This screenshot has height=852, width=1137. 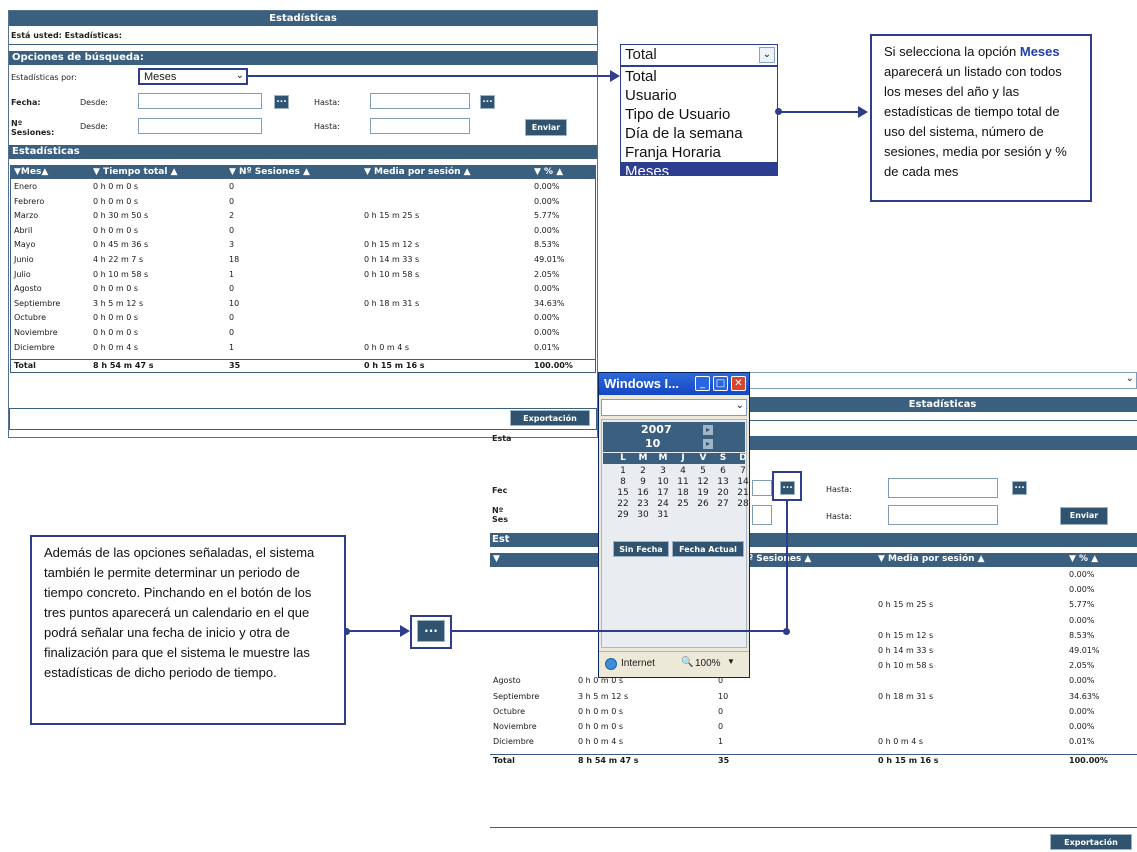 What do you see at coordinates (703, 482) in the screenshot?
I see `calendar-day: 12` at bounding box center [703, 482].